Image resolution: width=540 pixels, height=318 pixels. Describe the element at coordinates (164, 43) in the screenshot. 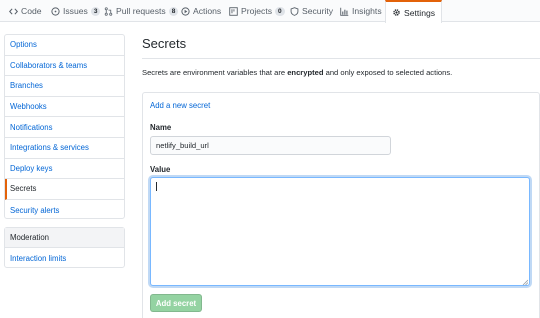

I see `page-title: Secrets` at that location.